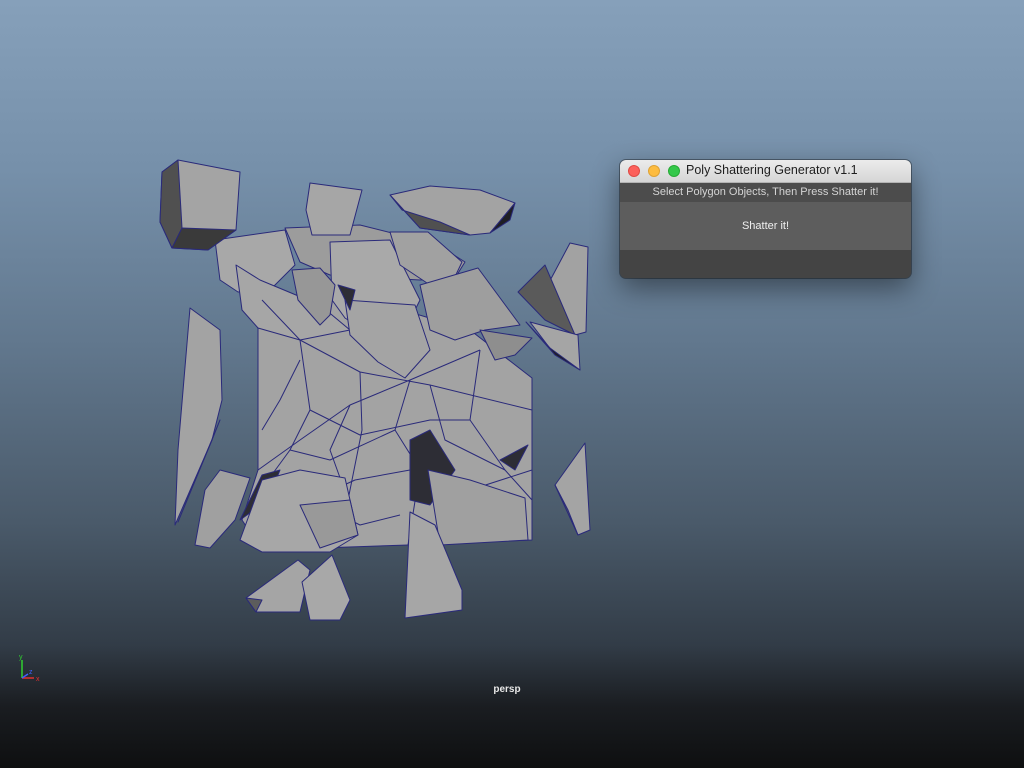 The height and width of the screenshot is (768, 1024). I want to click on window-title: Poly Shattering Generator v1.1, so click(772, 170).